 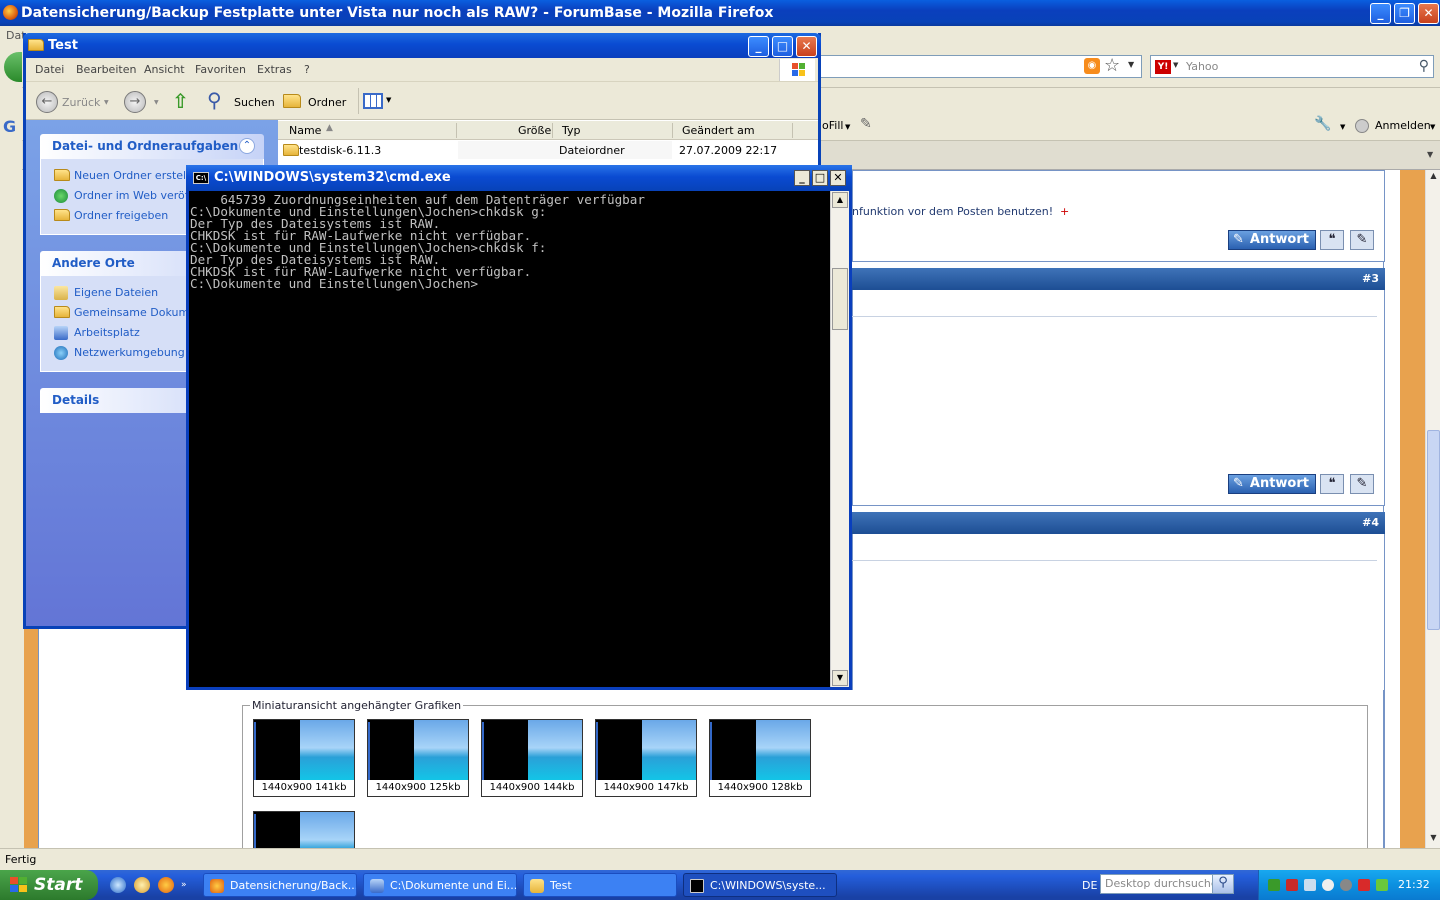 What do you see at coordinates (1364, 885) in the screenshot?
I see `tray-security-icon` at bounding box center [1364, 885].